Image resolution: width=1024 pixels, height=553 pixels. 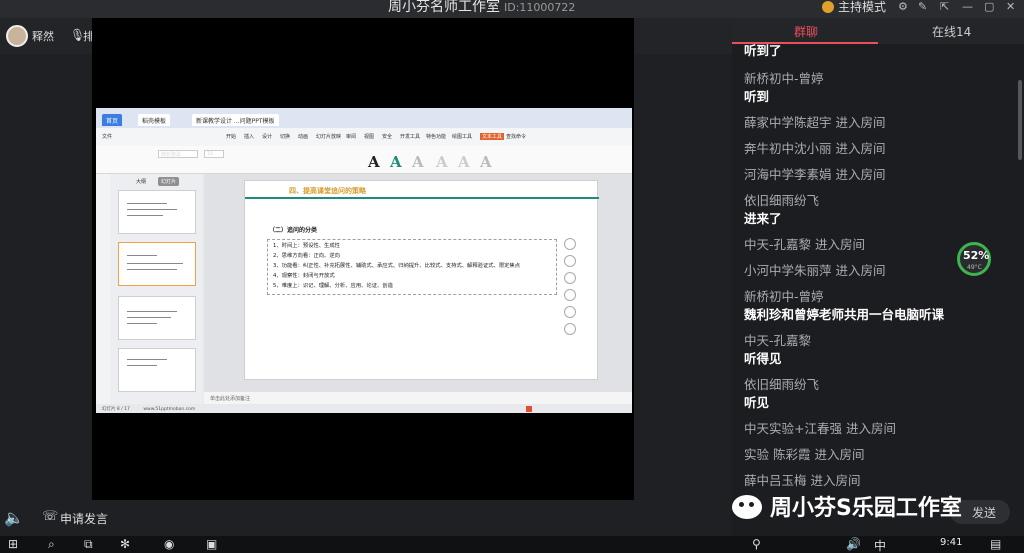 What do you see at coordinates (989, 6) in the screenshot?
I see `maximize-button: ▢` at bounding box center [989, 6].